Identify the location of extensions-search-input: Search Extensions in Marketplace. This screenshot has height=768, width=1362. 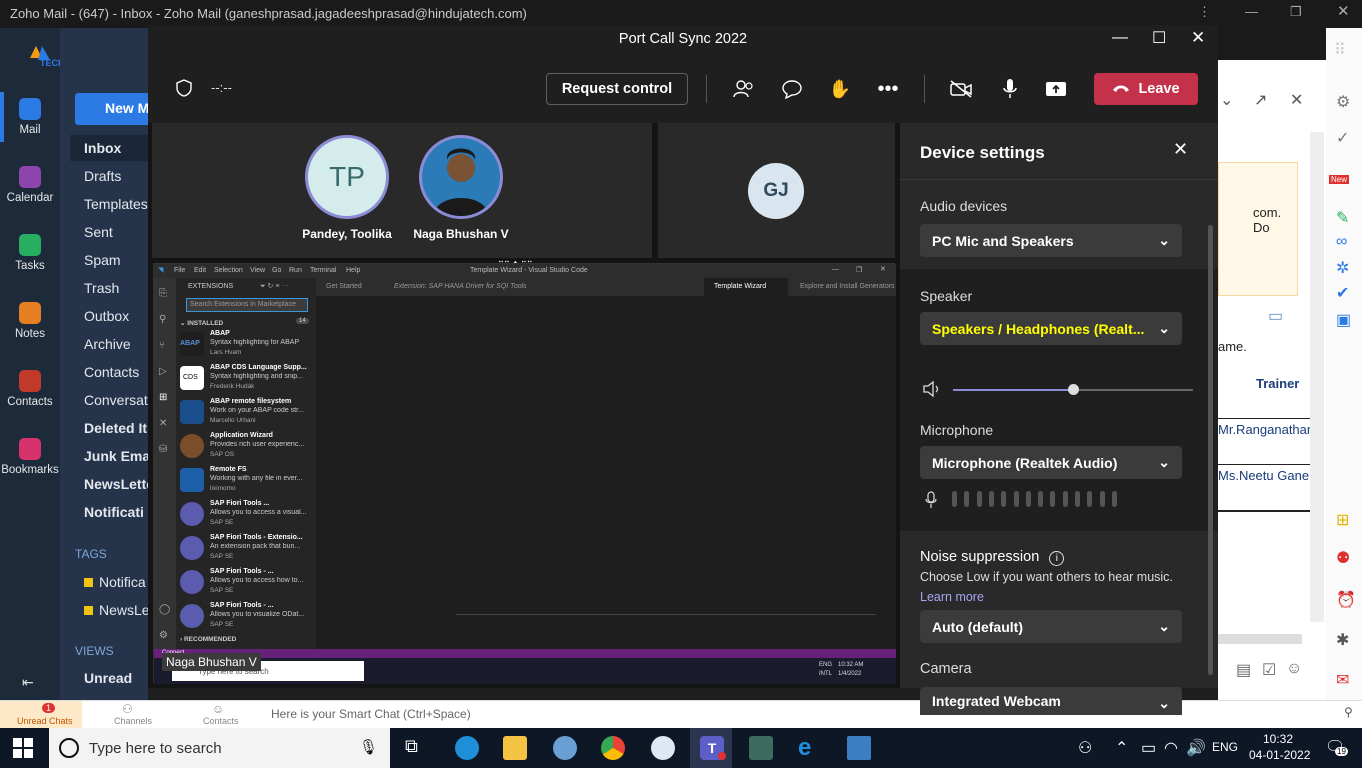
(247, 305).